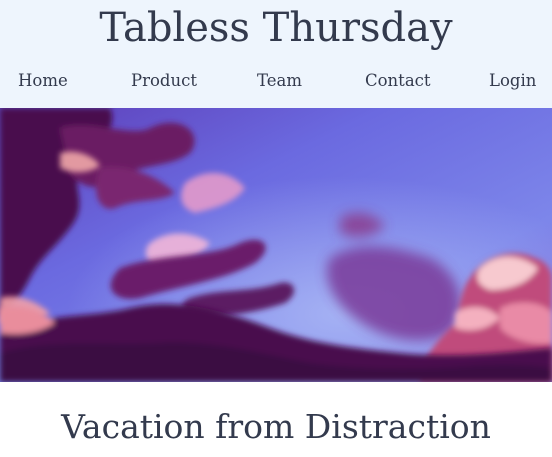 The image size is (552, 457). Describe the element at coordinates (164, 81) in the screenshot. I see `nav-item-product: Product` at that location.